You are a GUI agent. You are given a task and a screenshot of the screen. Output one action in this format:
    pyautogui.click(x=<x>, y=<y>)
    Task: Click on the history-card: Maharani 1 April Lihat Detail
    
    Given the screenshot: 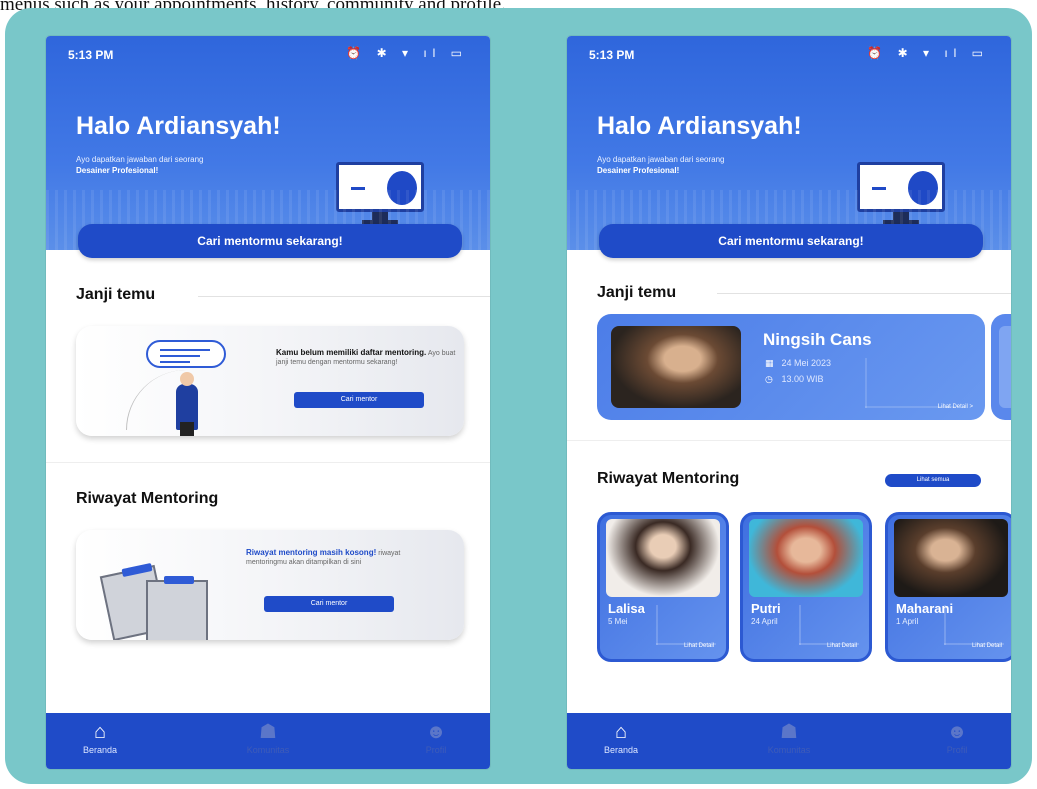 What is the action you would take?
    pyautogui.click(x=948, y=587)
    